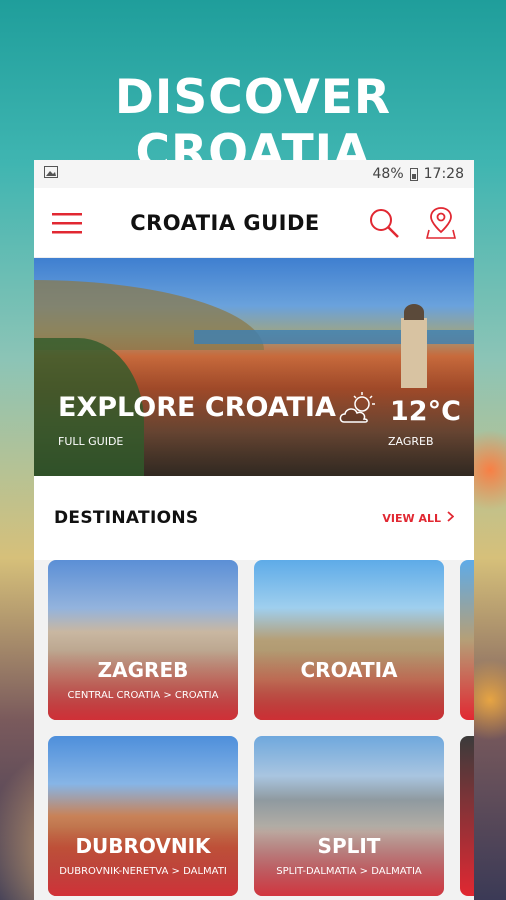  I want to click on destination-card-dubrovnik: DUBROVNIK DUBROVNIK-NERETVA > DALMATI, so click(143, 816).